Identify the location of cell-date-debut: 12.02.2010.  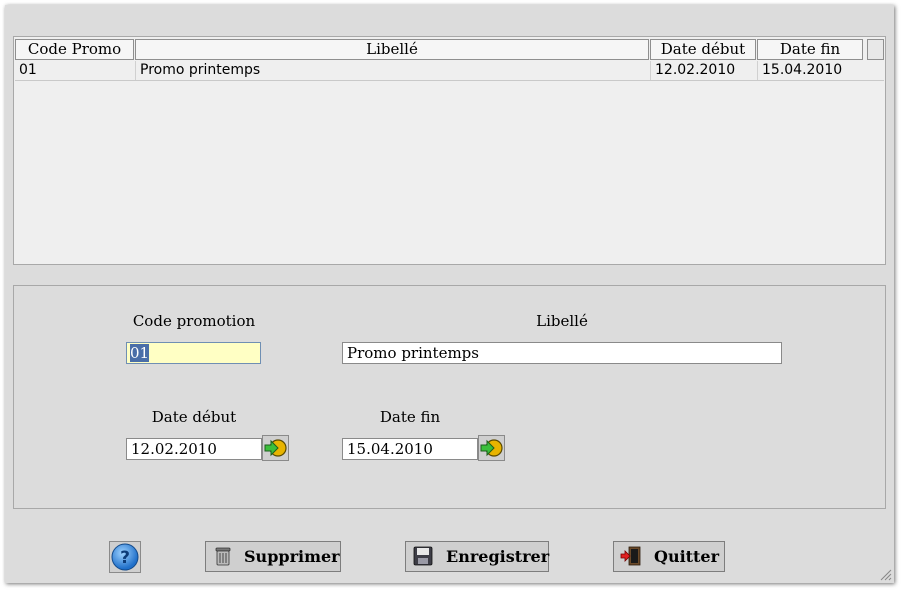
(703, 70).